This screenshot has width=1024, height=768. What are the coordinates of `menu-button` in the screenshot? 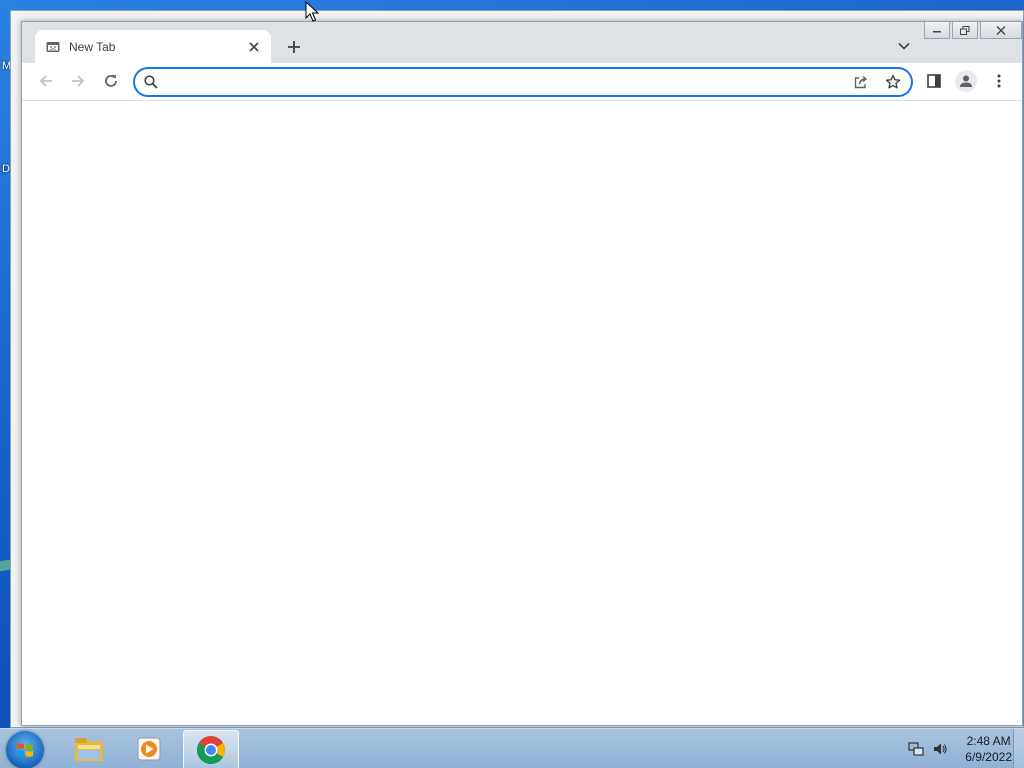 It's located at (999, 81).